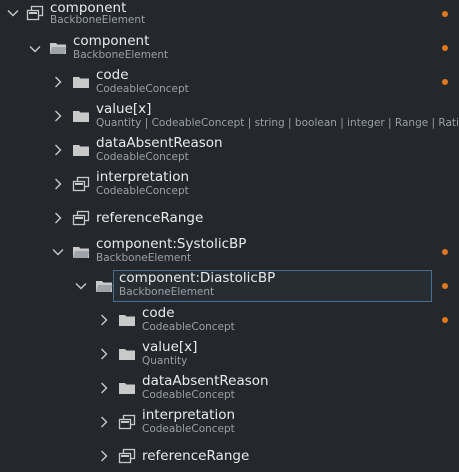 The width and height of the screenshot is (459, 472). Describe the element at coordinates (171, 244) in the screenshot. I see `element-name: component:SystolicBP` at that location.